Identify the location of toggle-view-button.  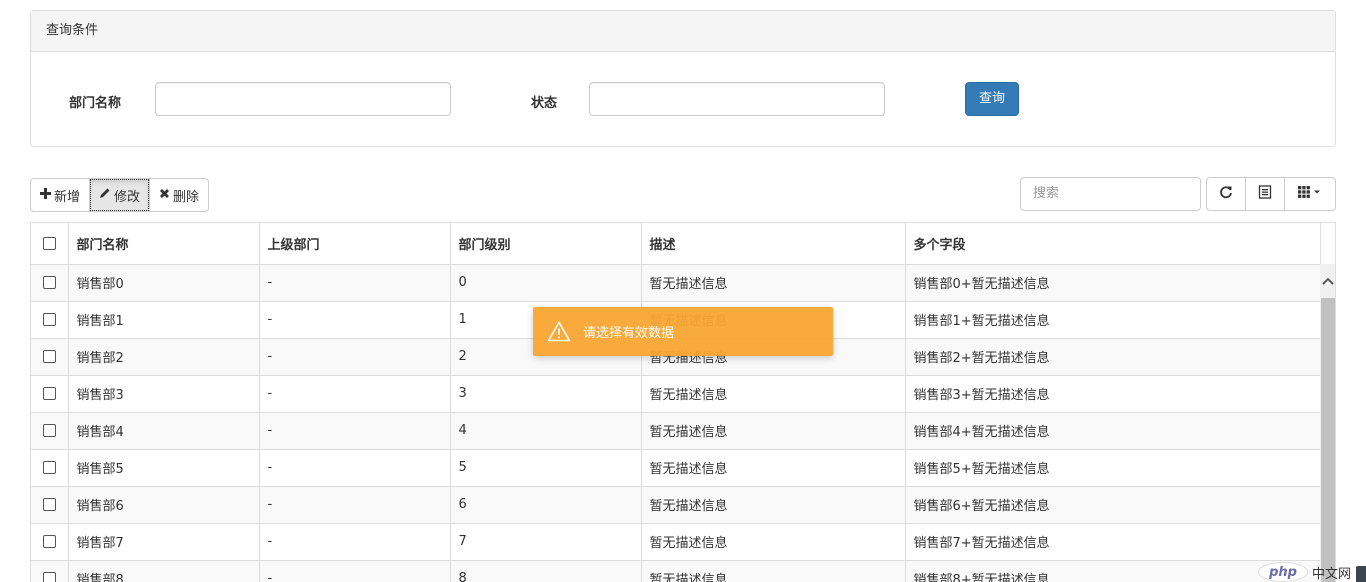
(1265, 194).